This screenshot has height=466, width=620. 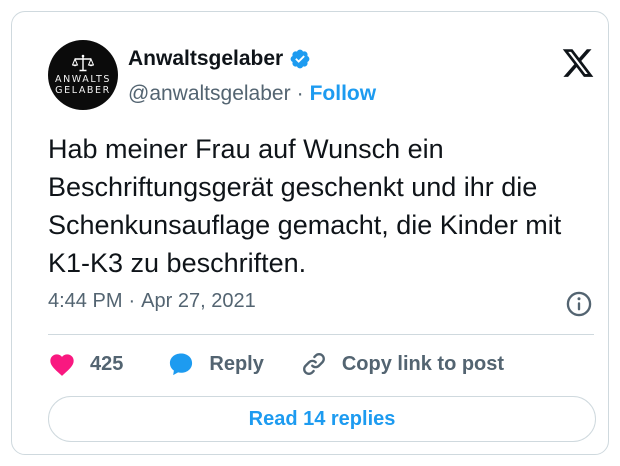 I want to click on tweet-time: 4:44 PM, so click(x=85, y=301).